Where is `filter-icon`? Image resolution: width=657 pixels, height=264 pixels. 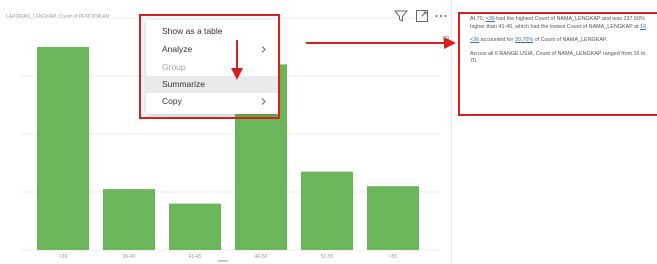 filter-icon is located at coordinates (401, 16).